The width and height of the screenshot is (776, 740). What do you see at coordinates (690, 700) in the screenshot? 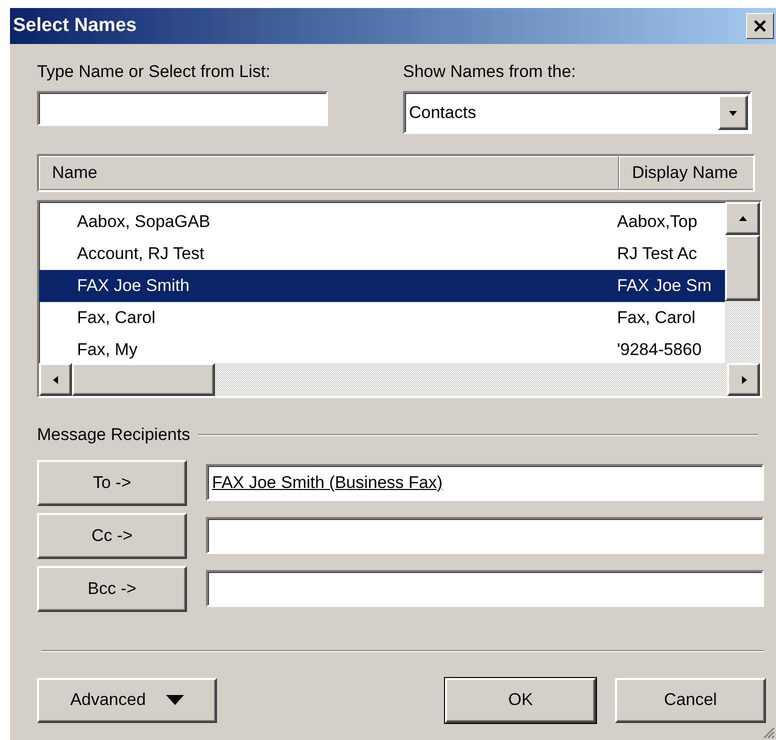
I see `cancel-button: Cancel` at bounding box center [690, 700].